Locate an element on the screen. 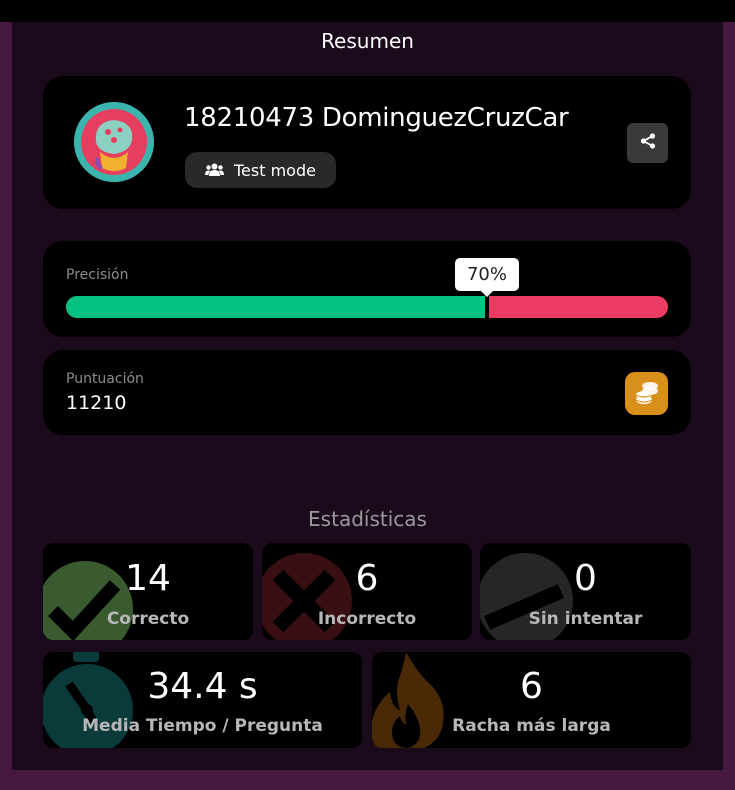 The image size is (735, 790). stat-correct-value: 14 is located at coordinates (148, 578).